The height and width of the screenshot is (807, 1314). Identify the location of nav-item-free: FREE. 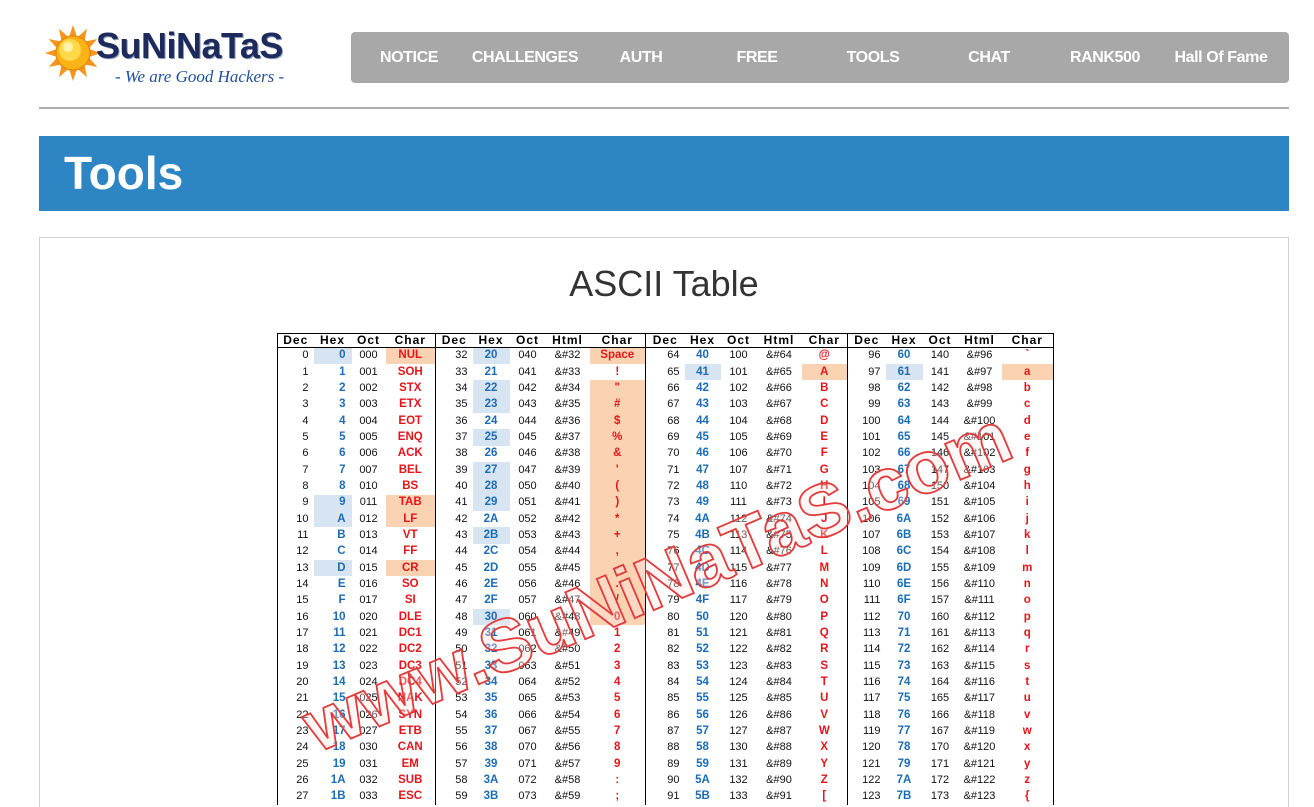
(757, 57).